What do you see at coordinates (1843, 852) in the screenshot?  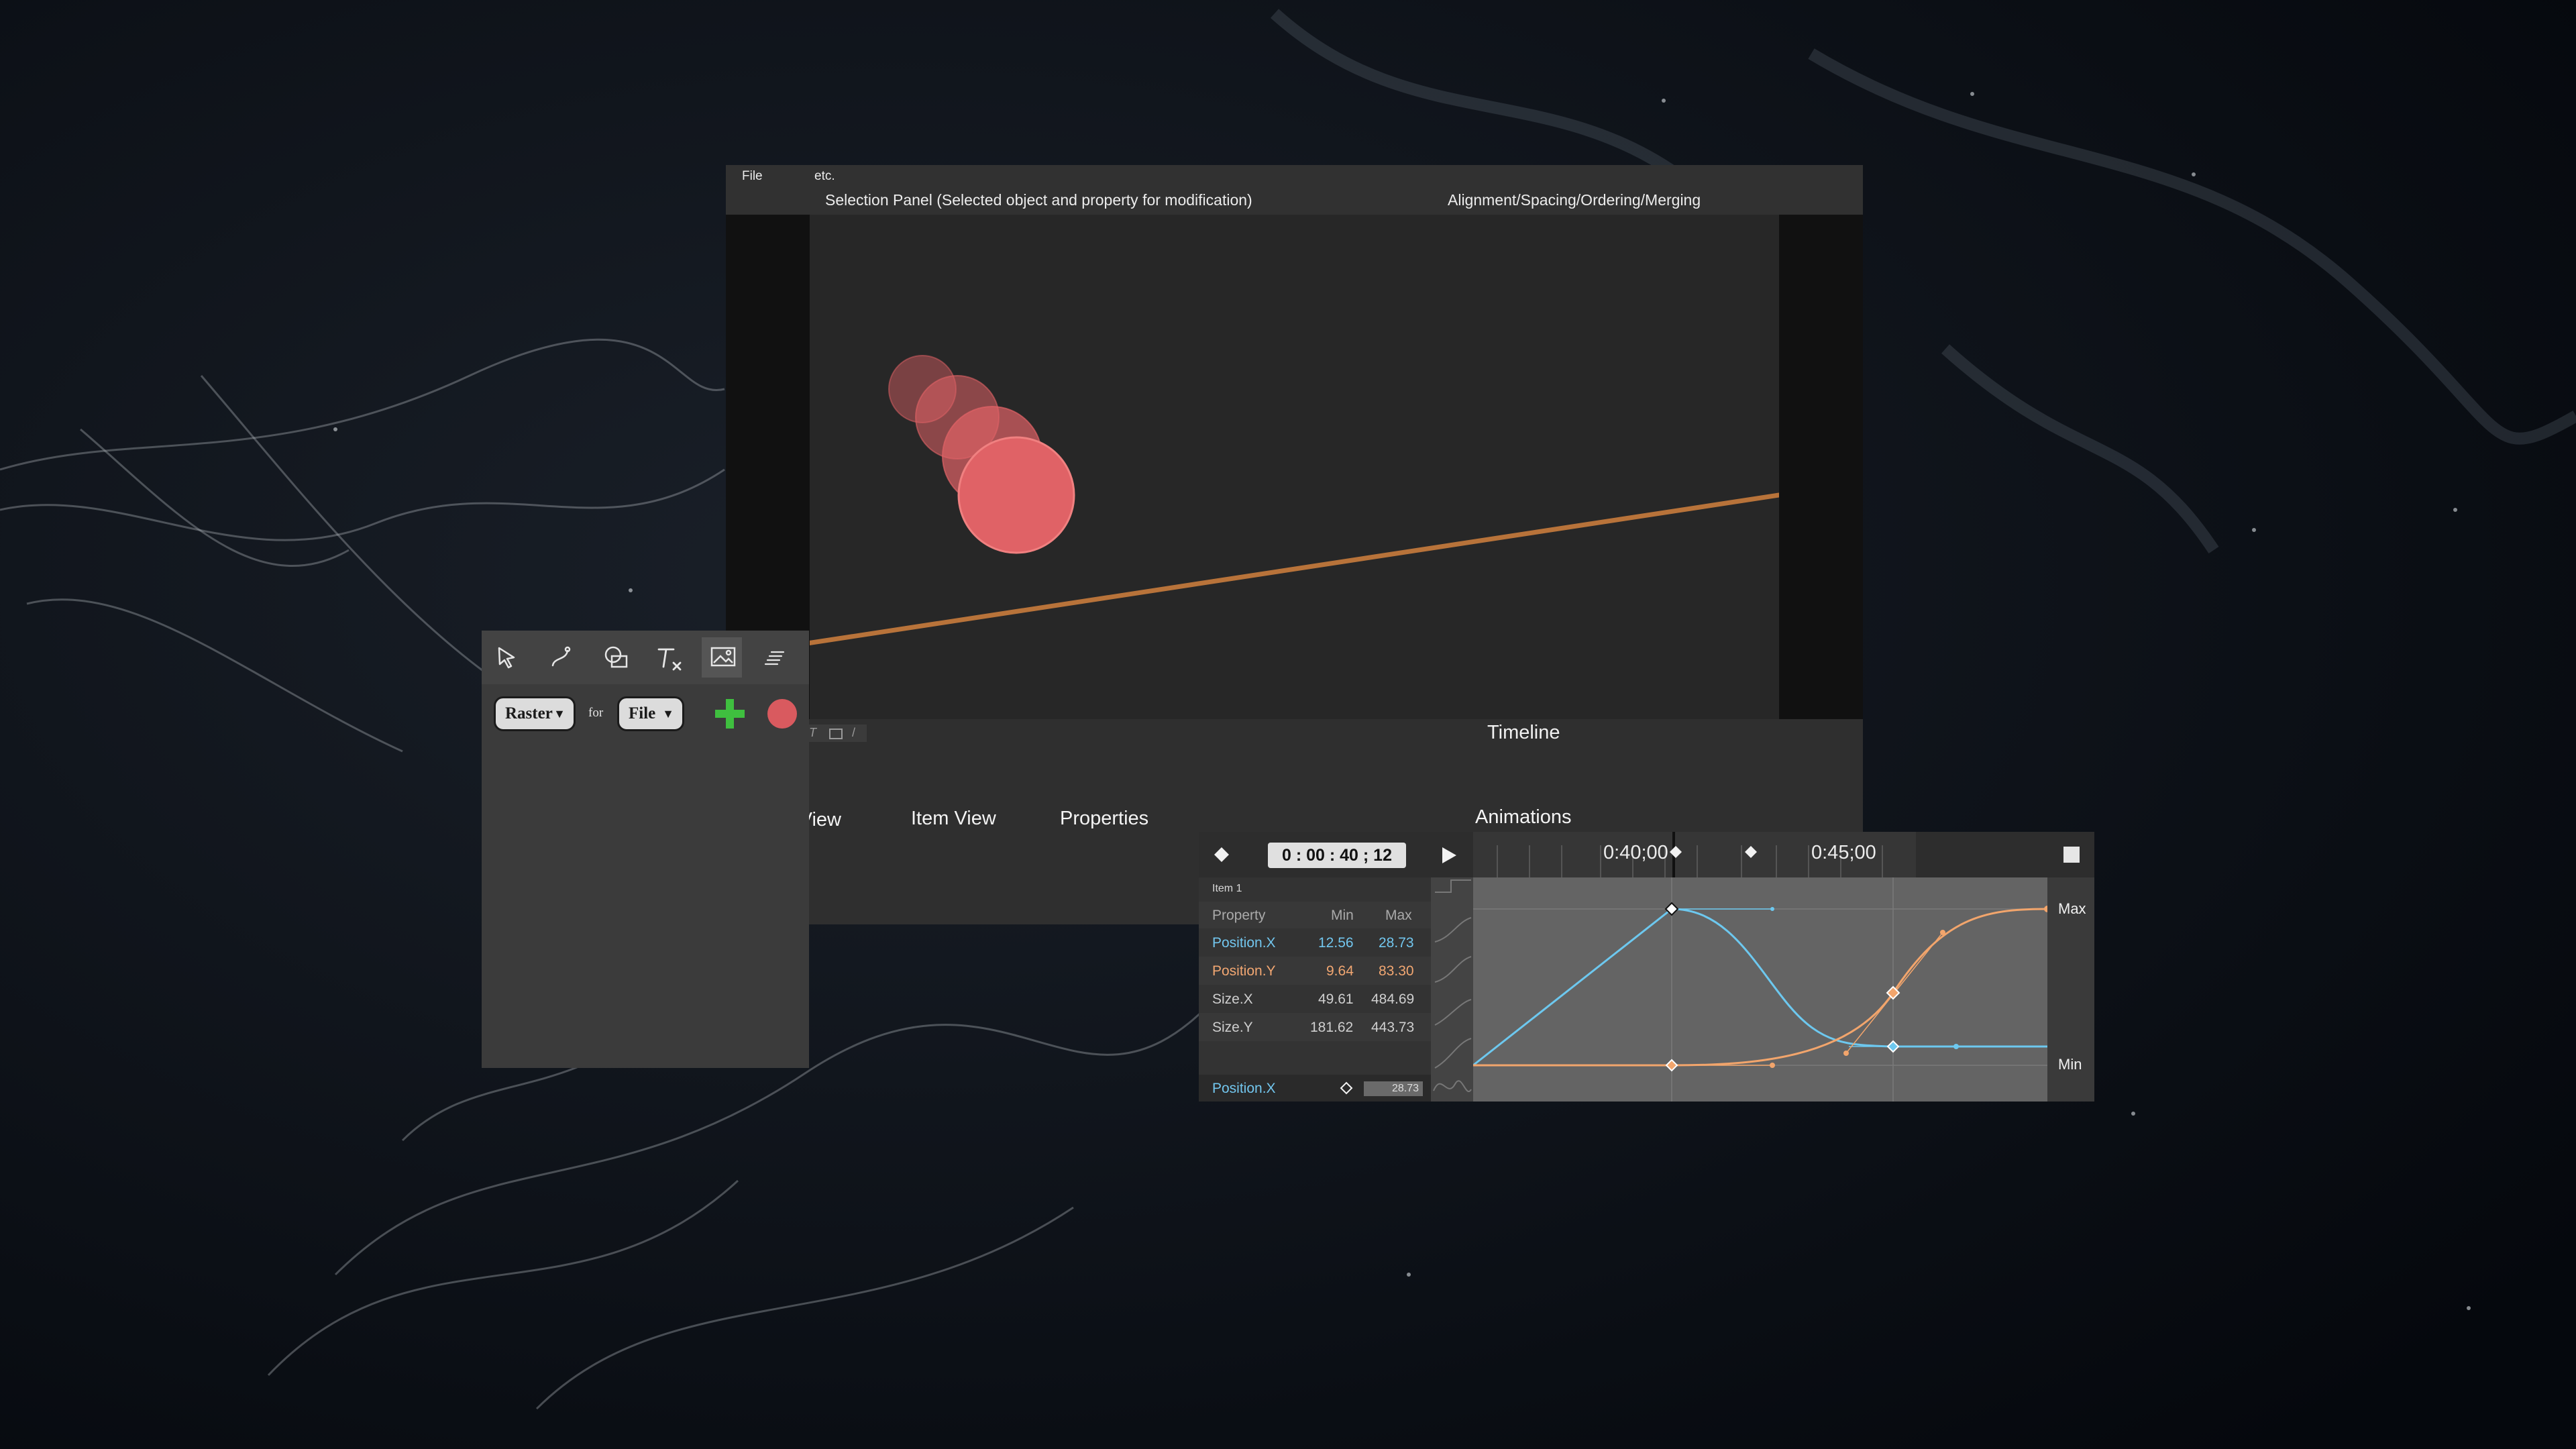 I see `marker-time-right: 0:45;00` at bounding box center [1843, 852].